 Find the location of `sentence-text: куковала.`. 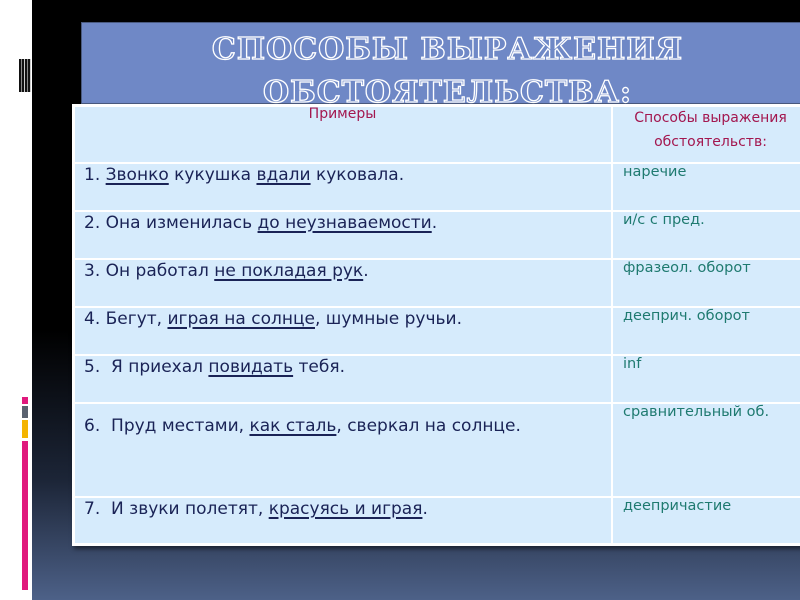

sentence-text: куковала. is located at coordinates (357, 175).